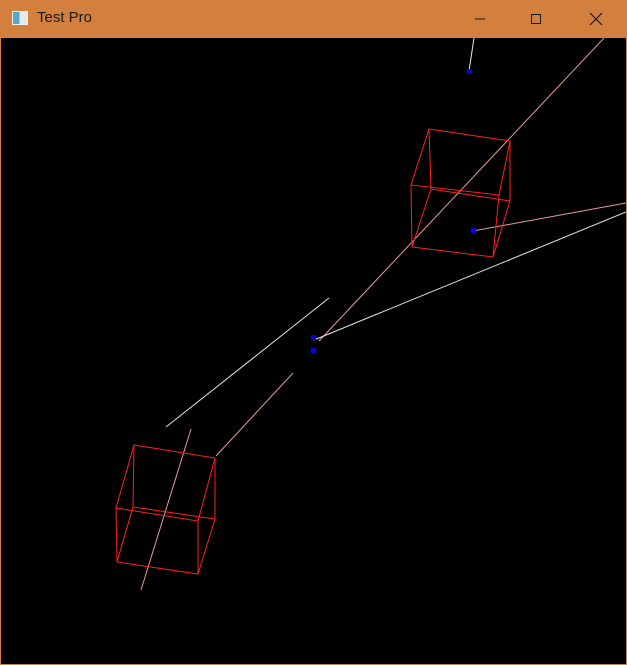 The image size is (627, 665). I want to click on close-icon, so click(596, 19).